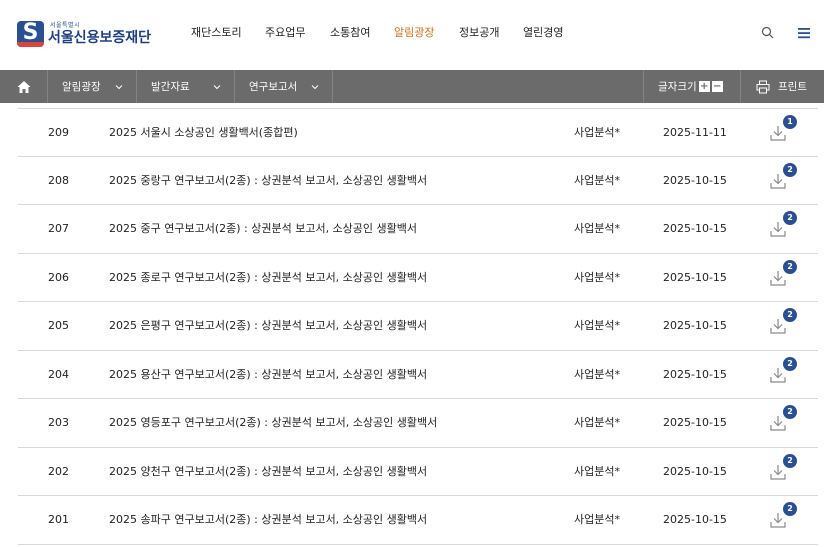 The width and height of the screenshot is (824, 547). Describe the element at coordinates (268, 375) in the screenshot. I see `row-title-link: 2025 용산구 연구보고서(2종) : 상권분석 보고서, 소상공인 생활백서` at that location.